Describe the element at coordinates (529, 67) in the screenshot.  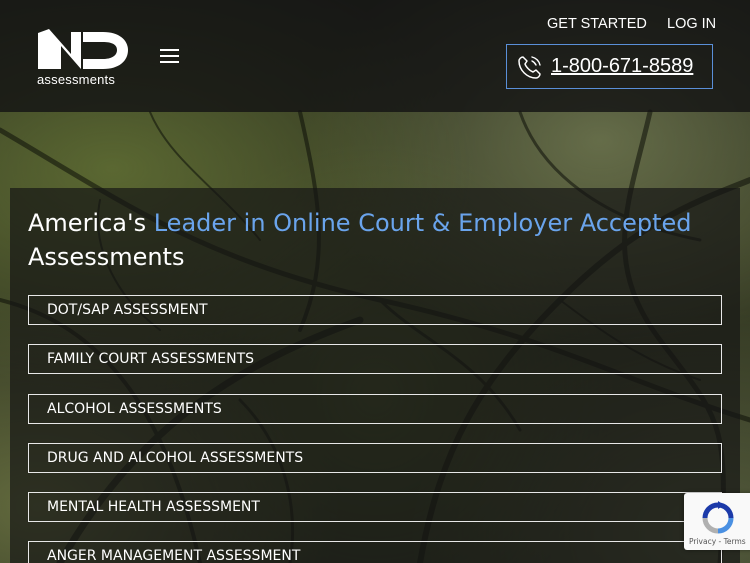
I see `phone-icon` at that location.